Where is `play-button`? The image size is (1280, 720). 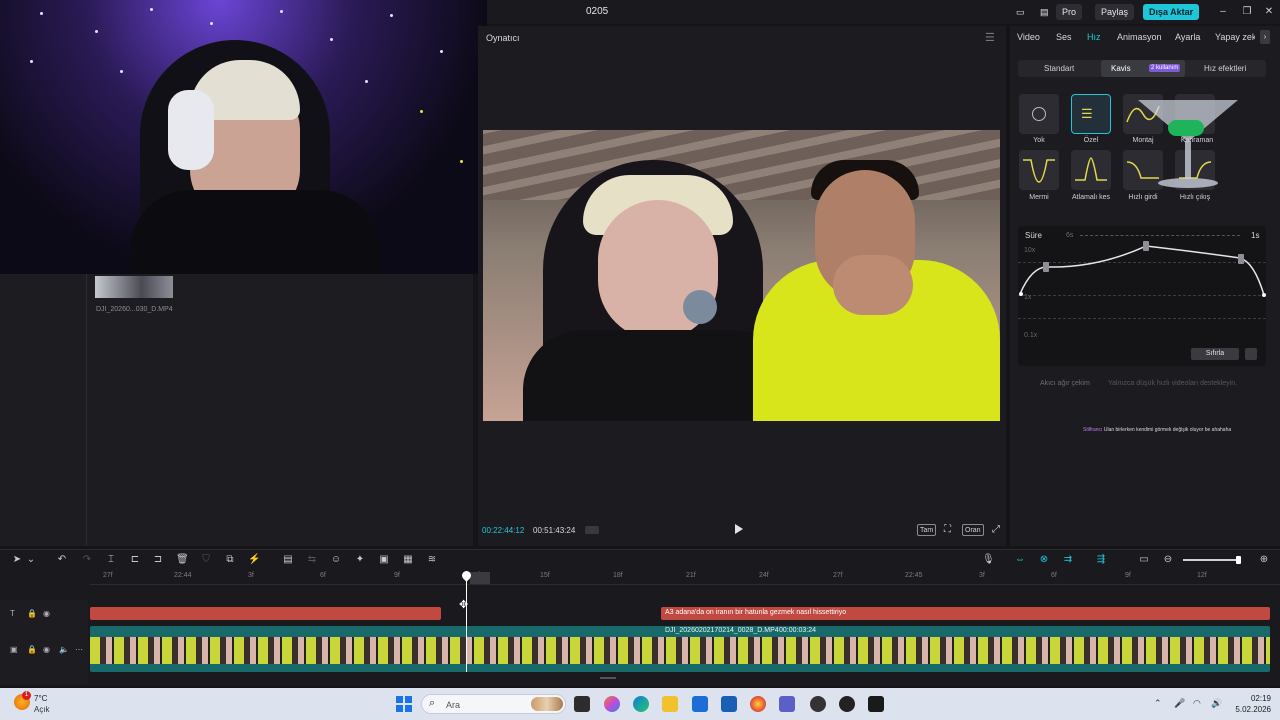
play-button is located at coordinates (739, 529).